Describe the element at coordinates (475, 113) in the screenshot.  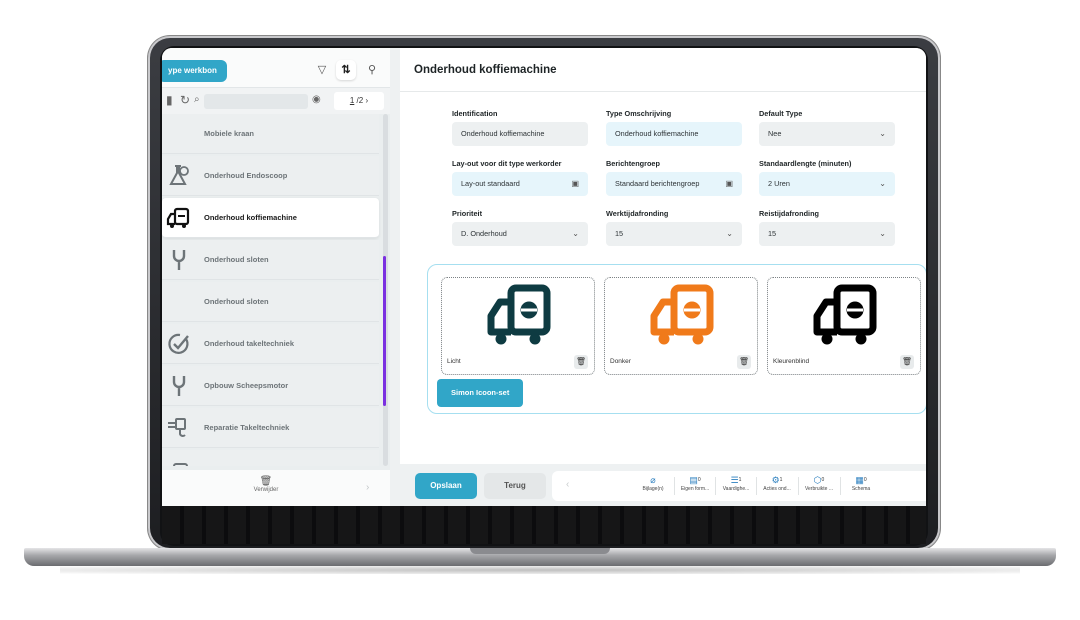
I see `identification-label: Identification` at that location.